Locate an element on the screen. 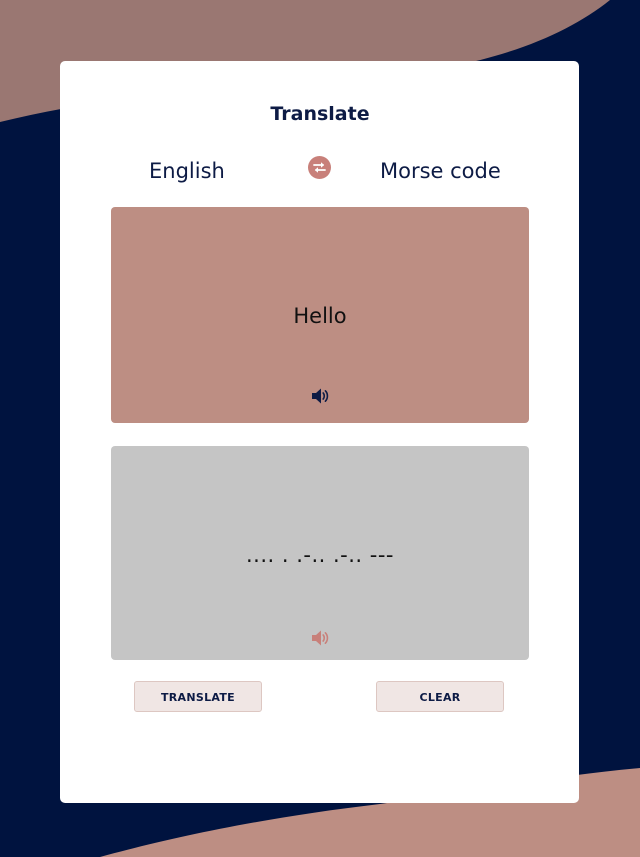 This screenshot has width=640, height=857. target-language: Morse code is located at coordinates (440, 171).